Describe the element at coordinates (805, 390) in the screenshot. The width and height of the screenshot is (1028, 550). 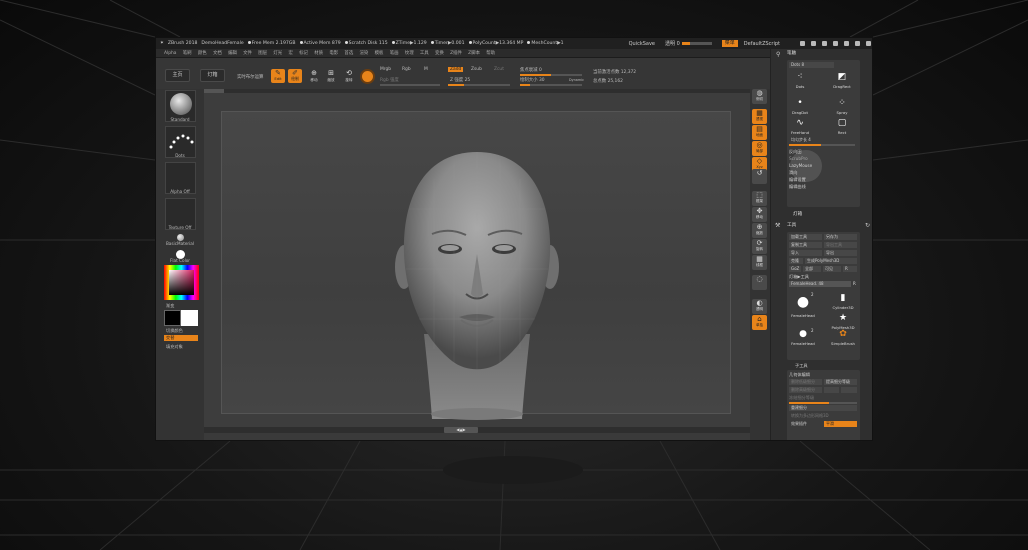
I see `delete-higher-button: 删除高级细分` at that location.